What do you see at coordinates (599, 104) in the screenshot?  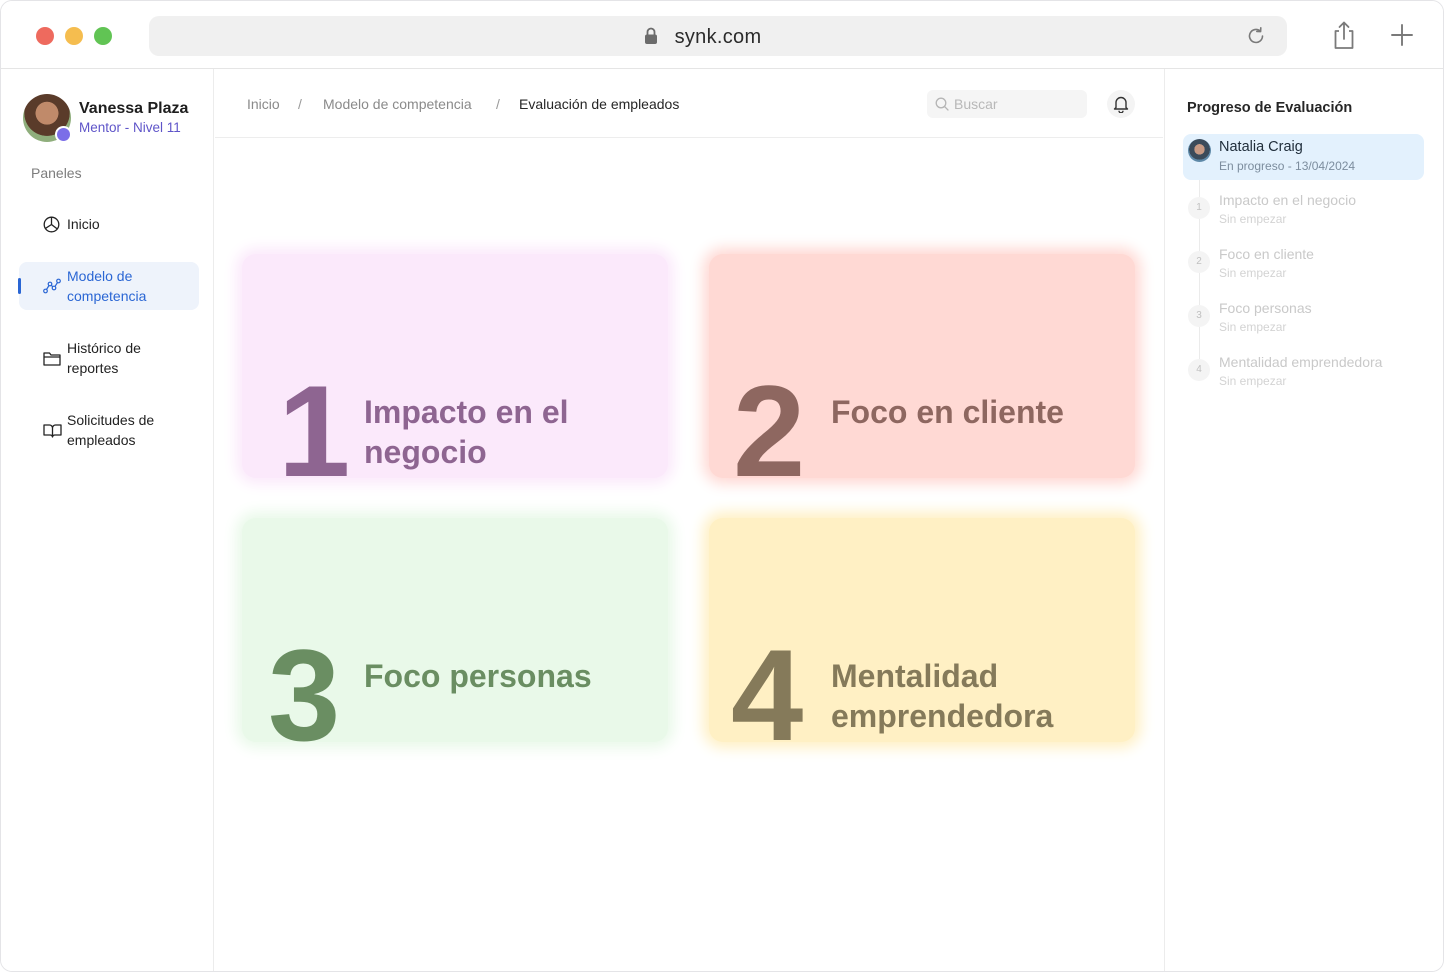 I see `breadcrumb-current: Evaluación de empleados` at bounding box center [599, 104].